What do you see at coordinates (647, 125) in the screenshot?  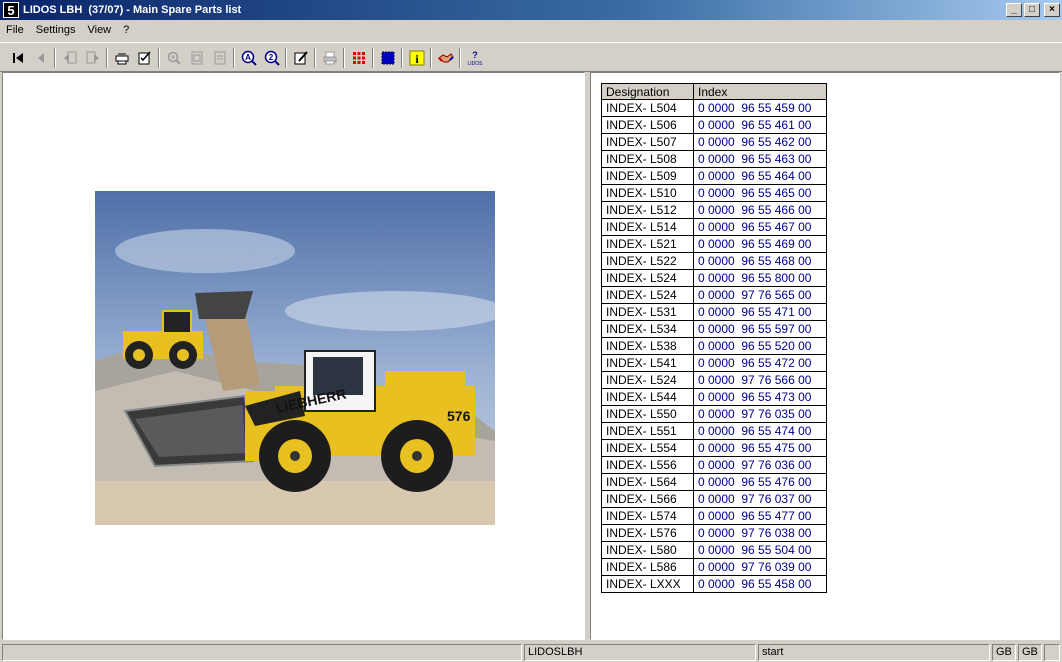 I see `cell-designation: INDEX- L506` at bounding box center [647, 125].